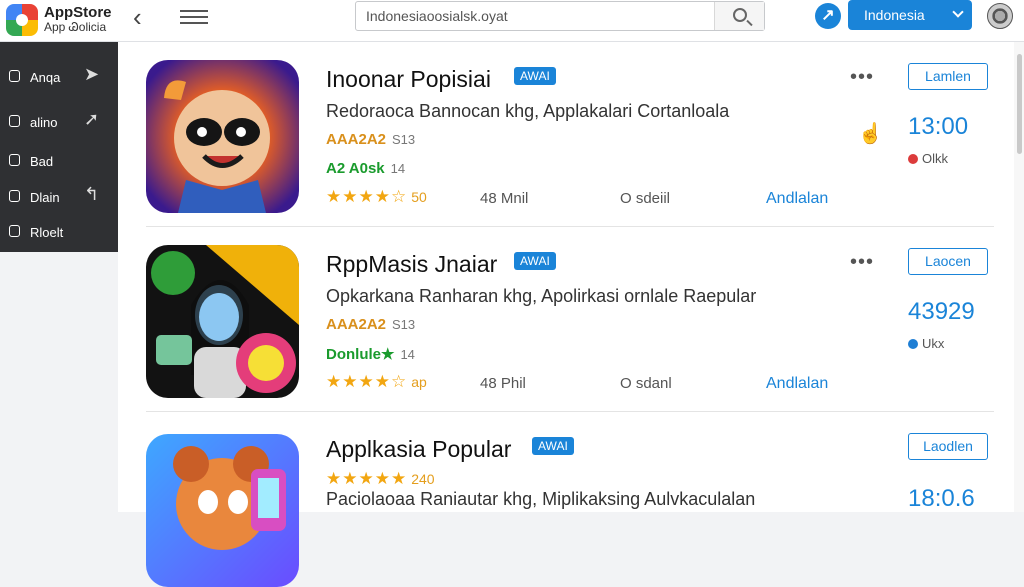 The image size is (1024, 587). I want to click on sidebar-item-bad: Bad, so click(59, 161).